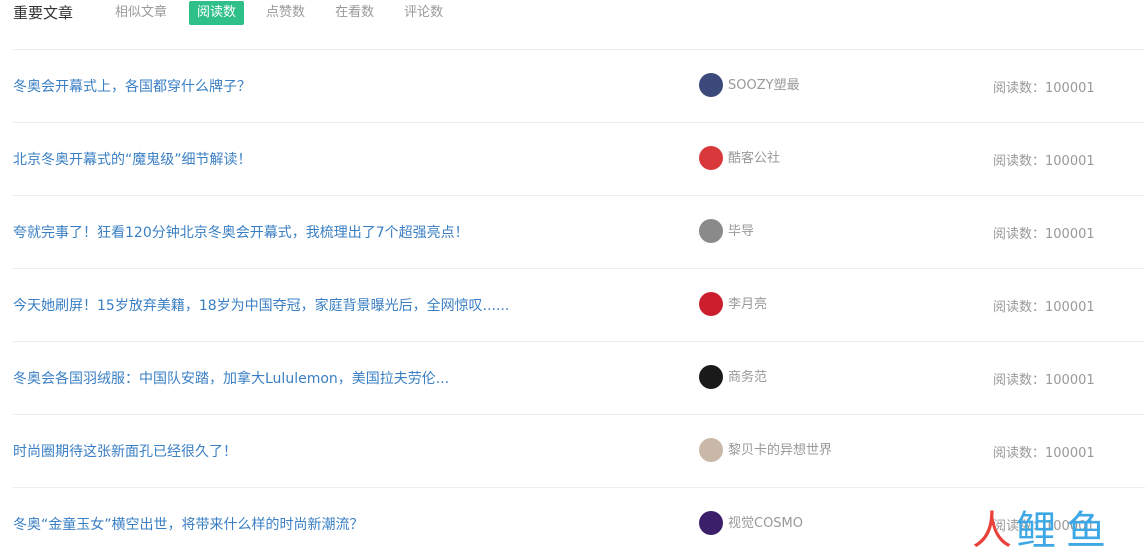 The width and height of the screenshot is (1145, 560). What do you see at coordinates (241, 232) in the screenshot?
I see `article-title-link: 夸就完事了！狂看120分钟北京冬奥会开幕式，我梳理出了7个超强亮点！` at bounding box center [241, 232].